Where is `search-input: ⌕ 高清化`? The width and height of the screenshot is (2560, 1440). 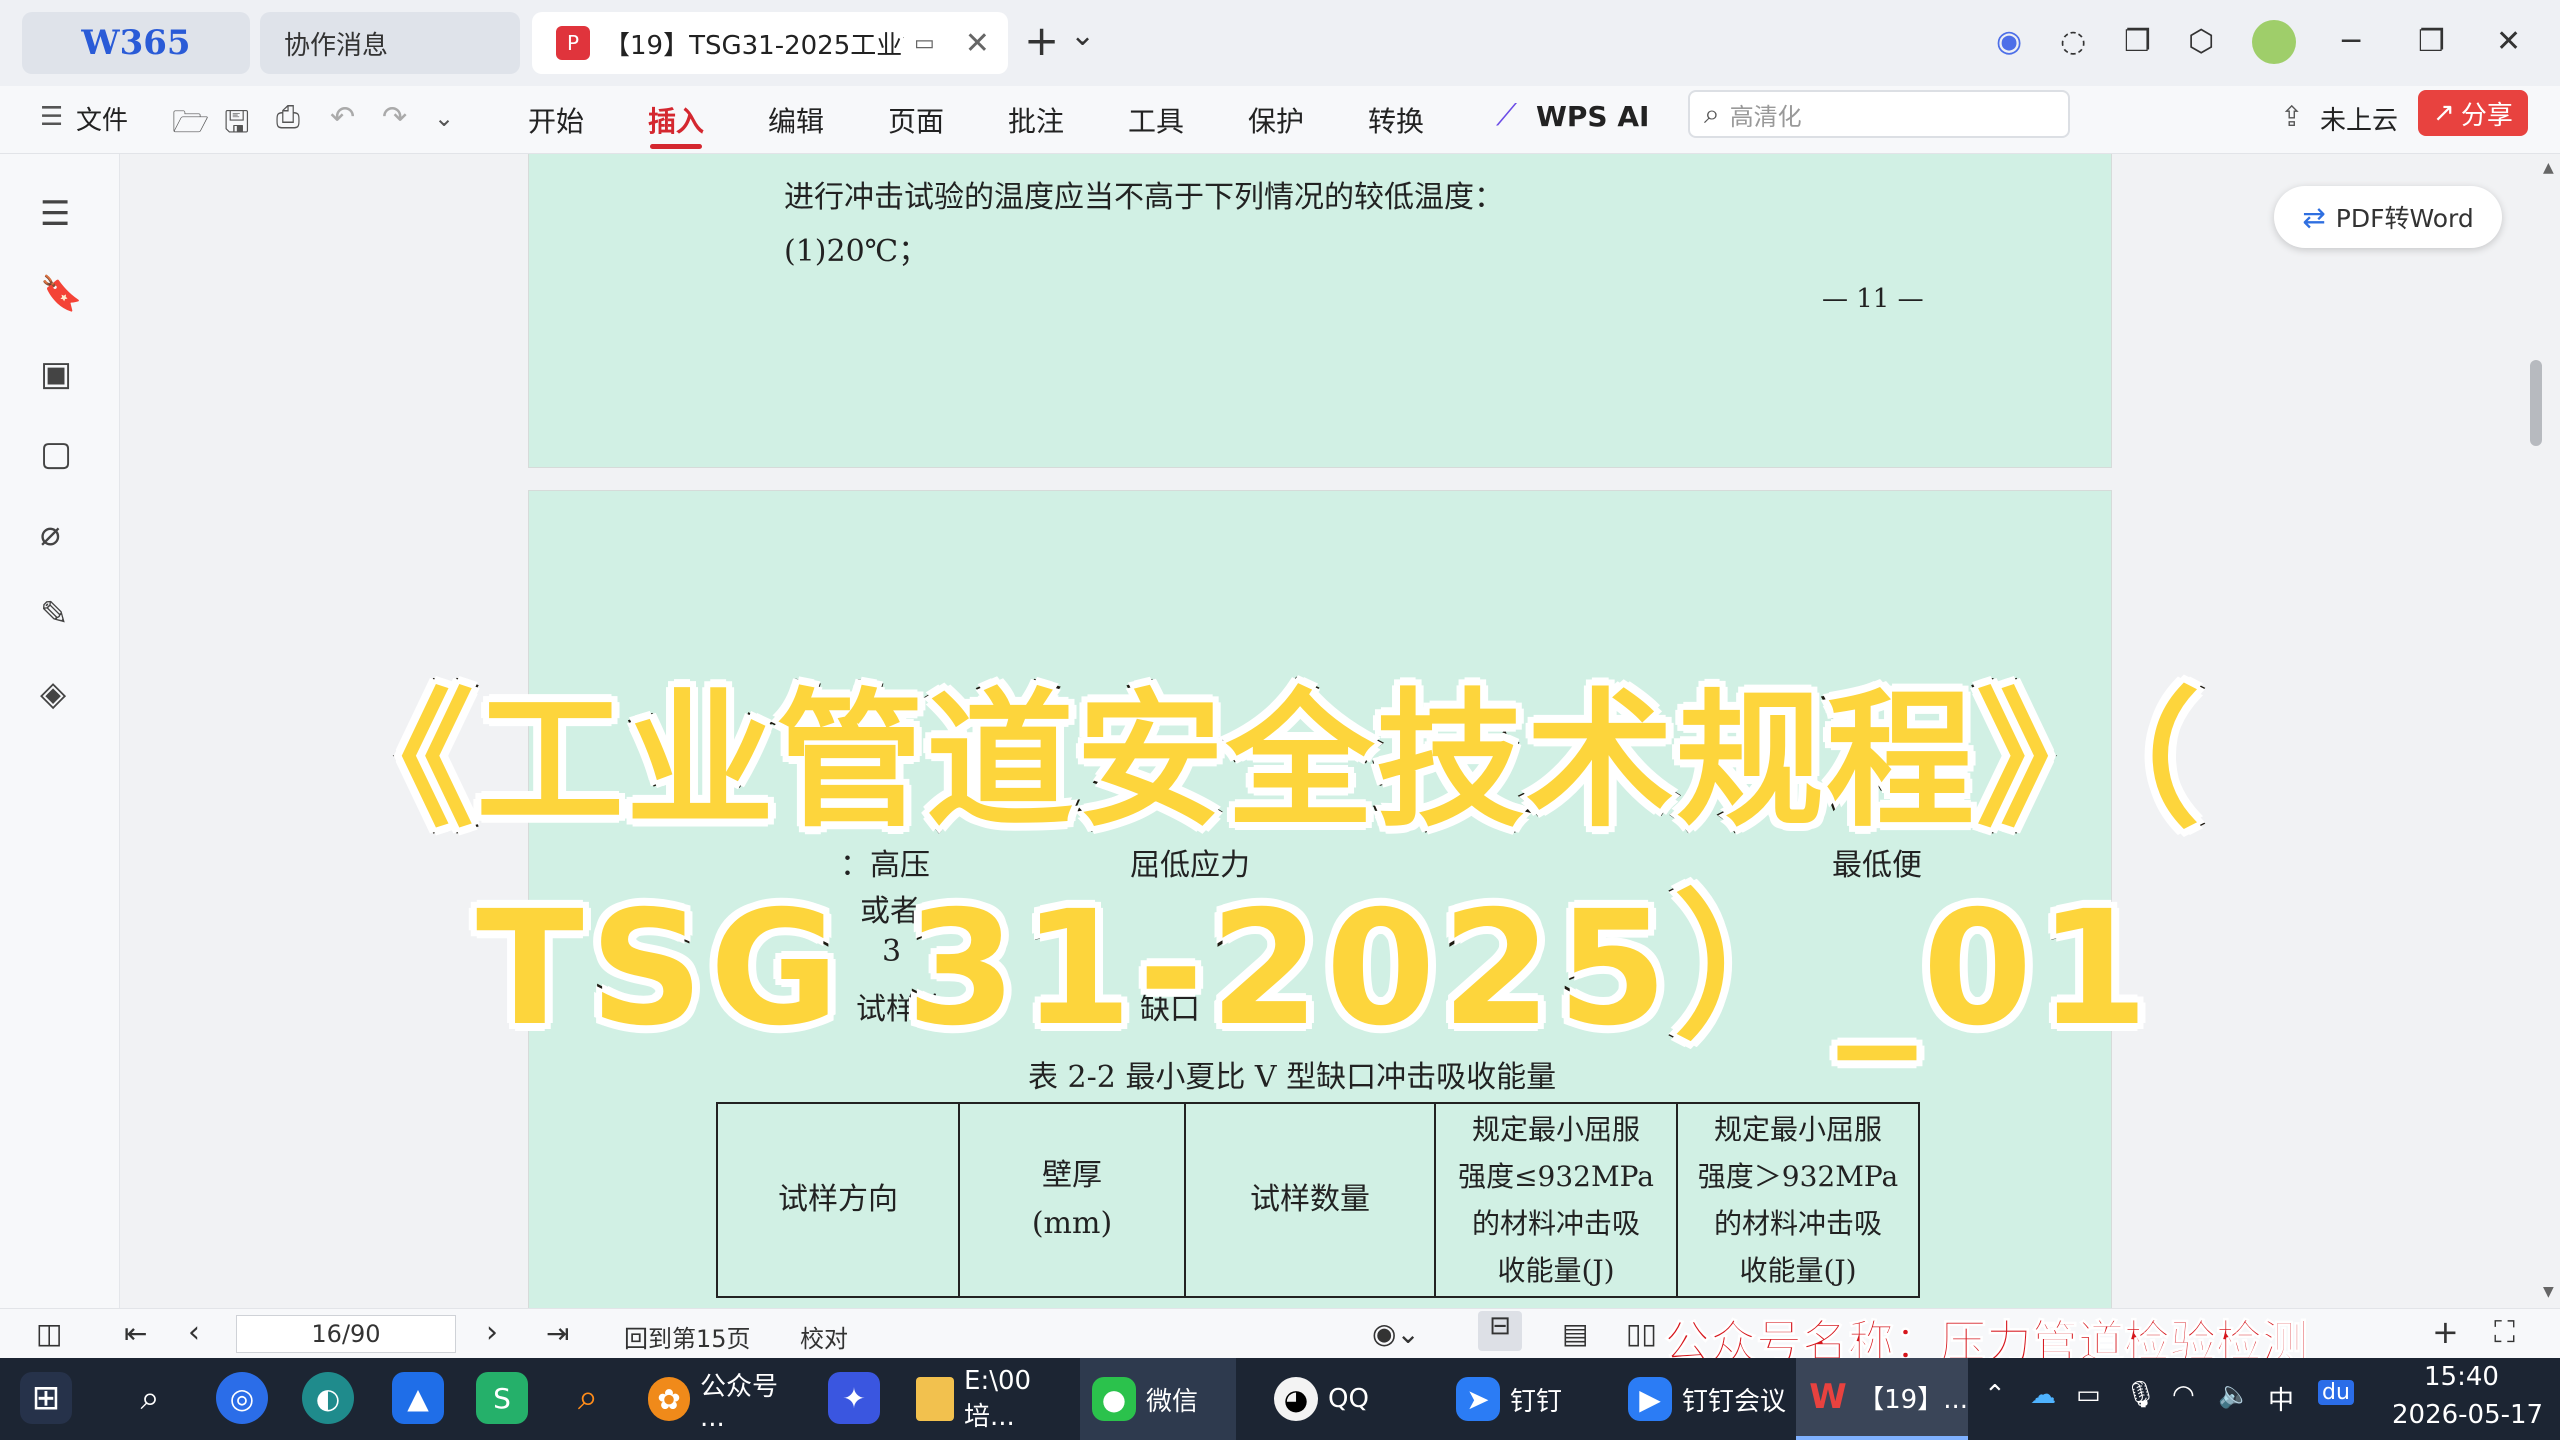
search-input: ⌕ 高清化 is located at coordinates (1879, 114).